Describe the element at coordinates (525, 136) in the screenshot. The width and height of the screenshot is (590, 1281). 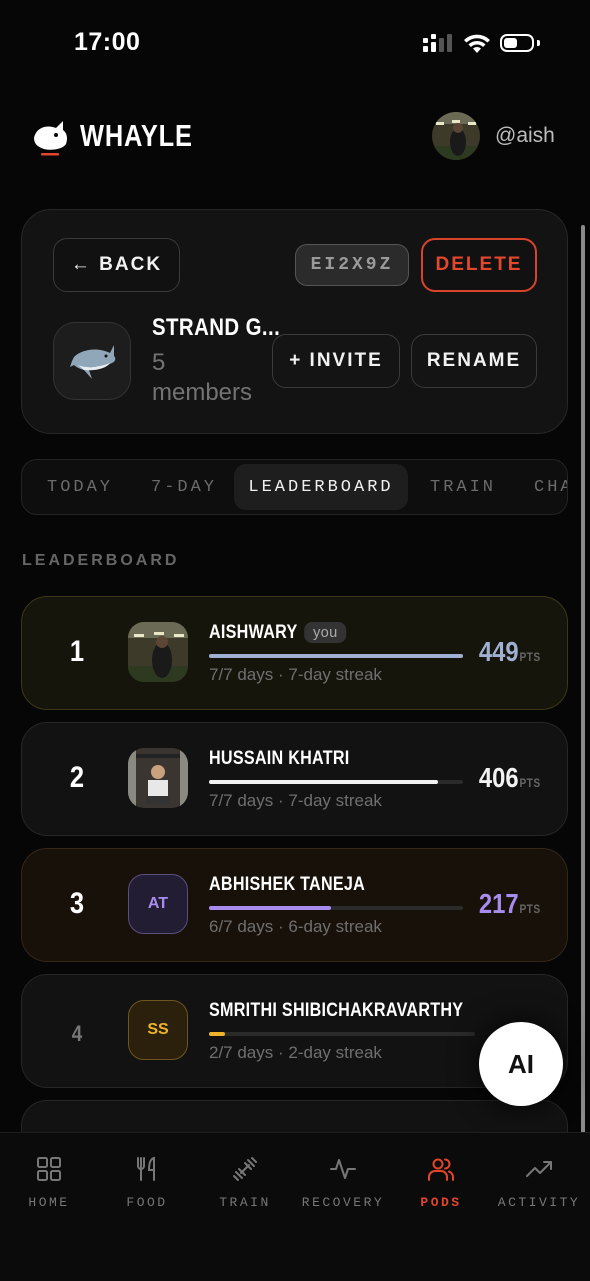
I see `user-handle: @aish` at that location.